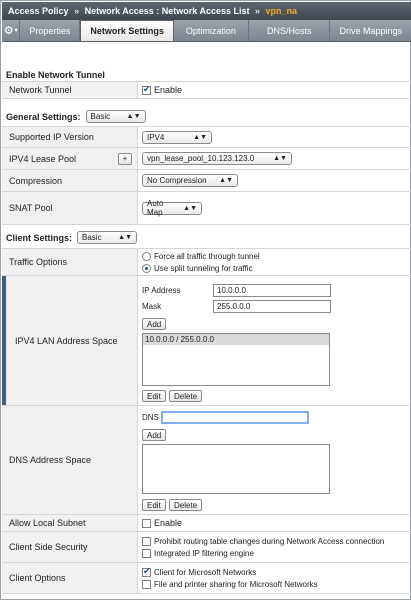 Image resolution: width=411 pixels, height=600 pixels. I want to click on edit-lan-address-button: Edit, so click(154, 396).